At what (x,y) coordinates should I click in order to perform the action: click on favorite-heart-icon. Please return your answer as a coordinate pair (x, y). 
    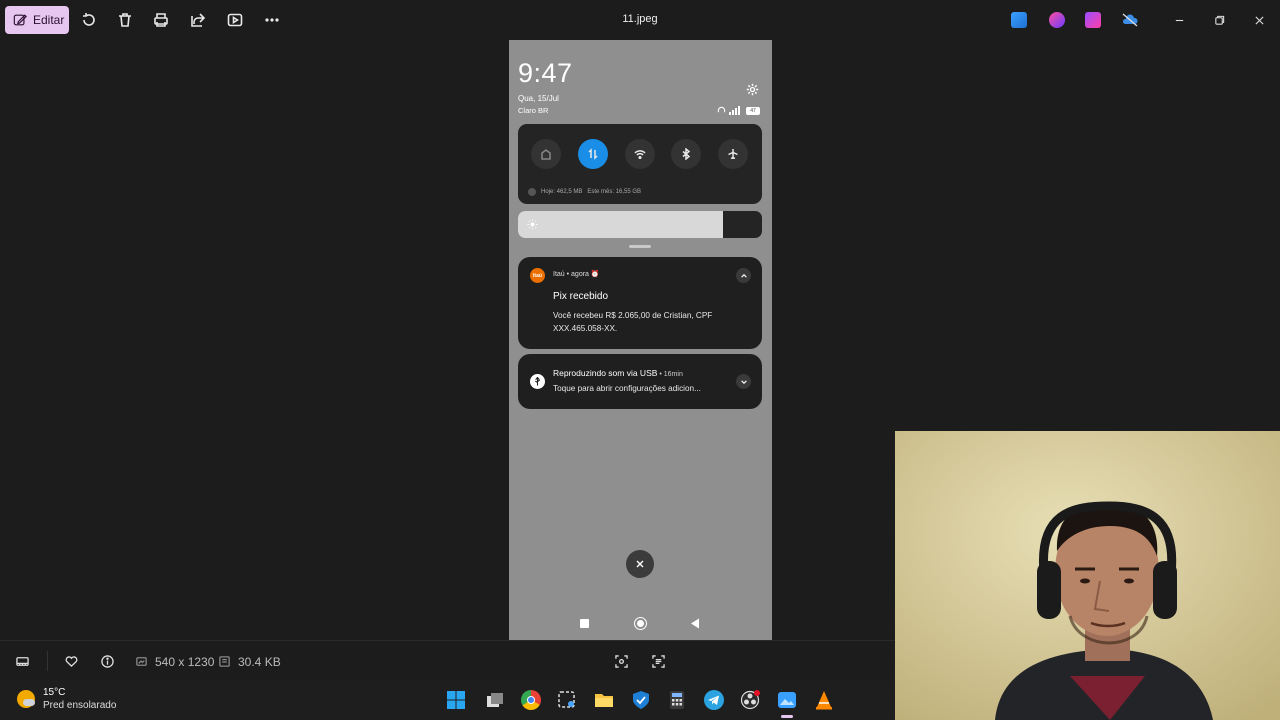
    Looking at the image, I should click on (71, 661).